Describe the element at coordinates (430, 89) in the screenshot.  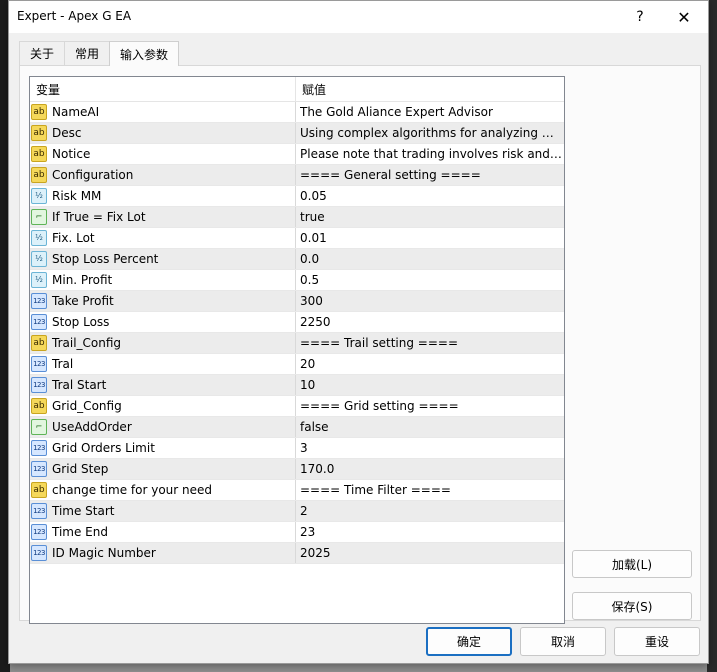
I see `header-value: 赋值` at that location.